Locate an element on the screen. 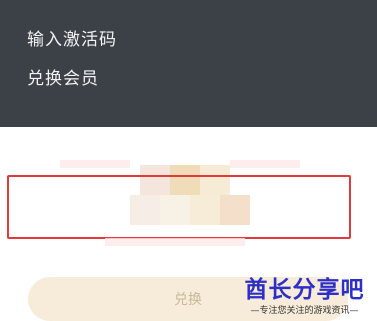 The height and width of the screenshot is (321, 377). menu-item-redeem-membership: 兑换会员 is located at coordinates (63, 76).